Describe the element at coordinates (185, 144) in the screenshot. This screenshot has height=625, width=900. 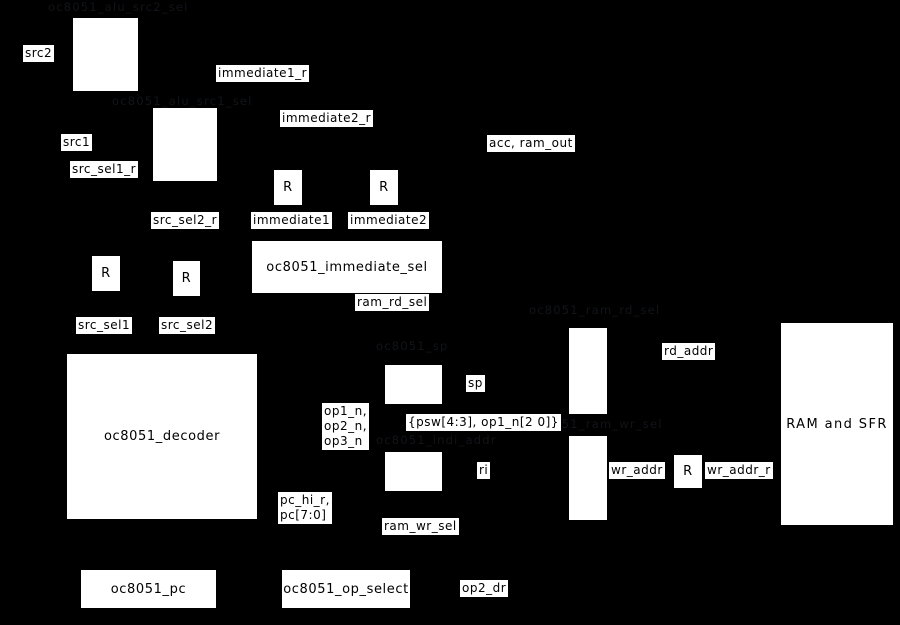
I see `block-alu-src1-sel` at that location.